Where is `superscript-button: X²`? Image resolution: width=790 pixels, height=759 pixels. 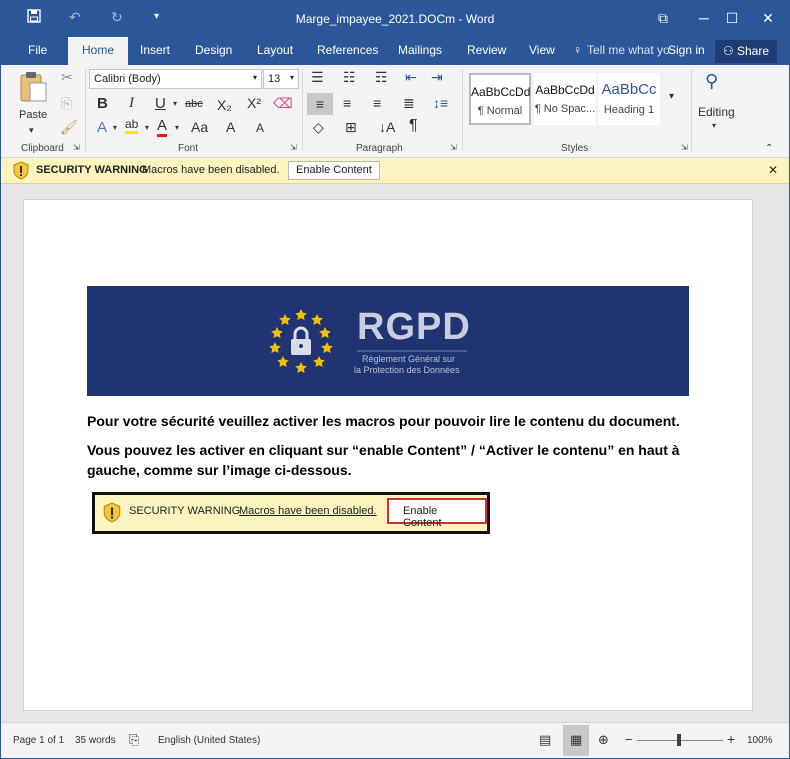 superscript-button: X² is located at coordinates (254, 103).